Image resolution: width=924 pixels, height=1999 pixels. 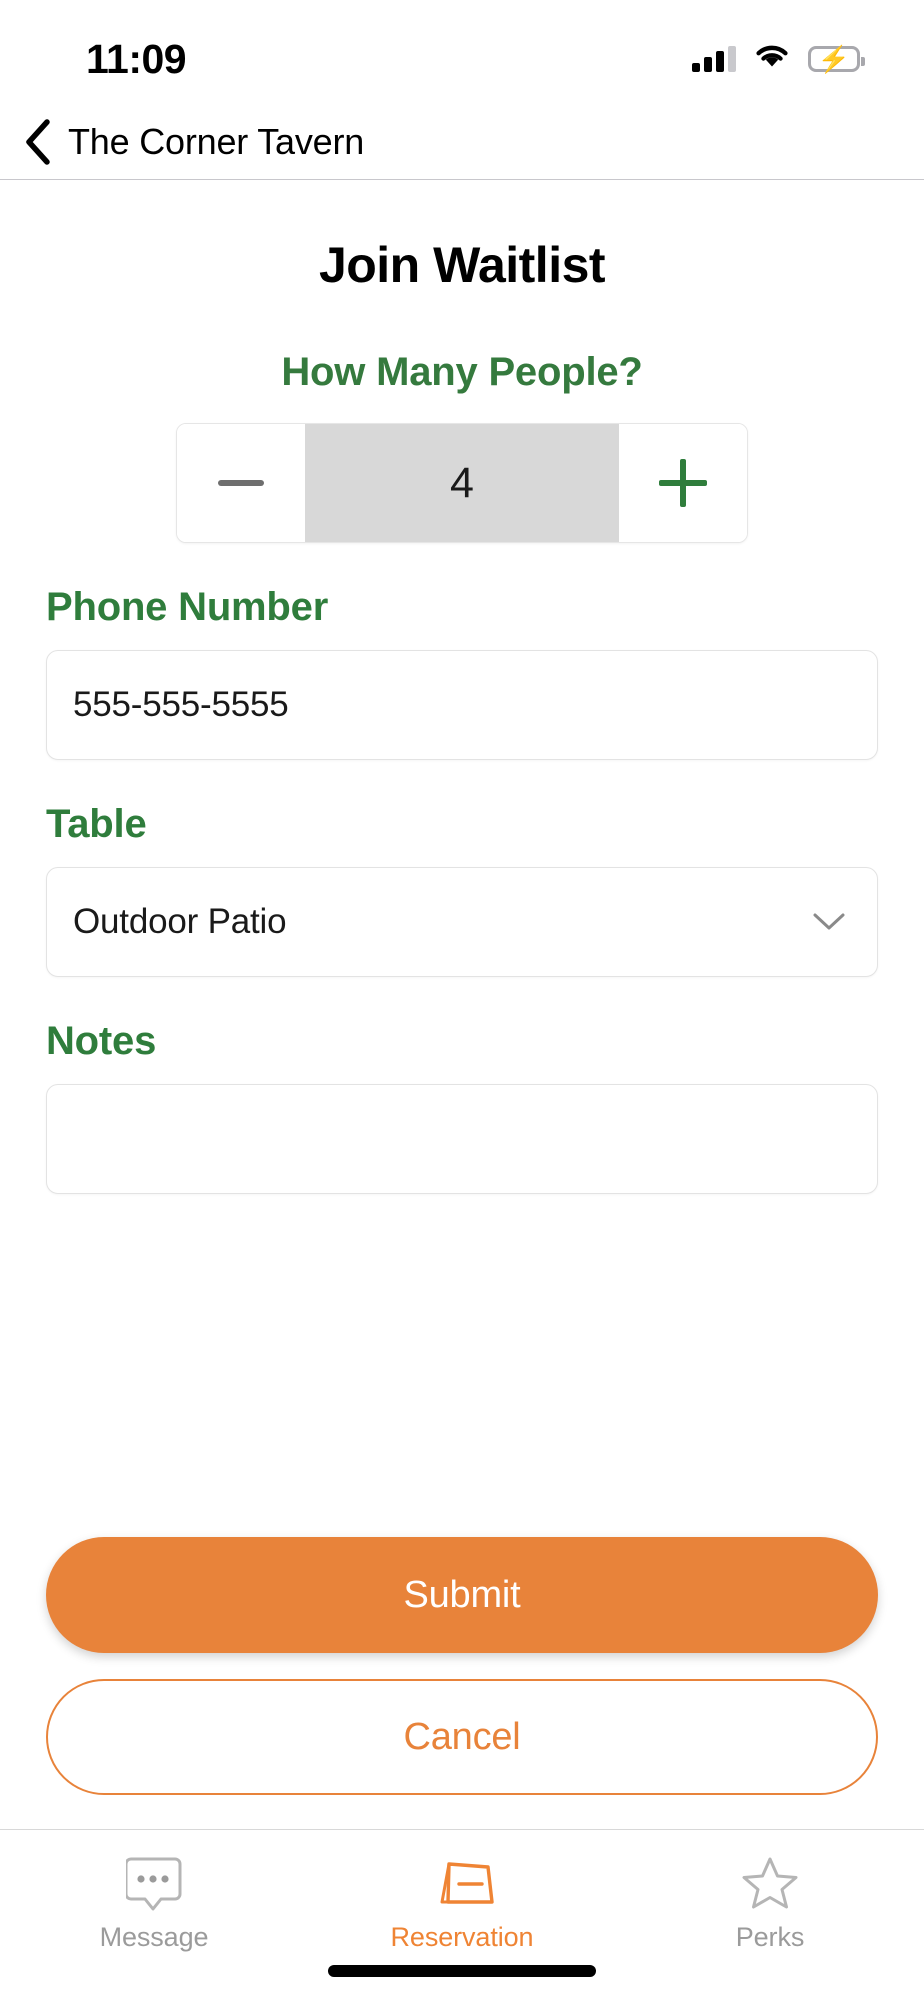 I want to click on nav-title: The Corner Tavern, so click(x=216, y=141).